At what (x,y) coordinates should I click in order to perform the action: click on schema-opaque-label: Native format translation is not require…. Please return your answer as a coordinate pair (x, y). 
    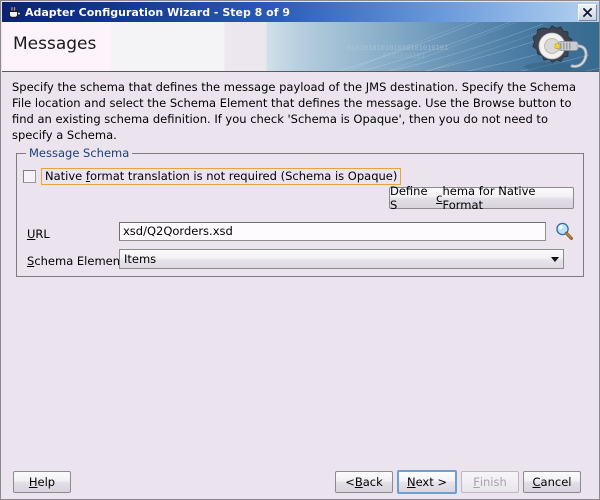
    Looking at the image, I should click on (221, 176).